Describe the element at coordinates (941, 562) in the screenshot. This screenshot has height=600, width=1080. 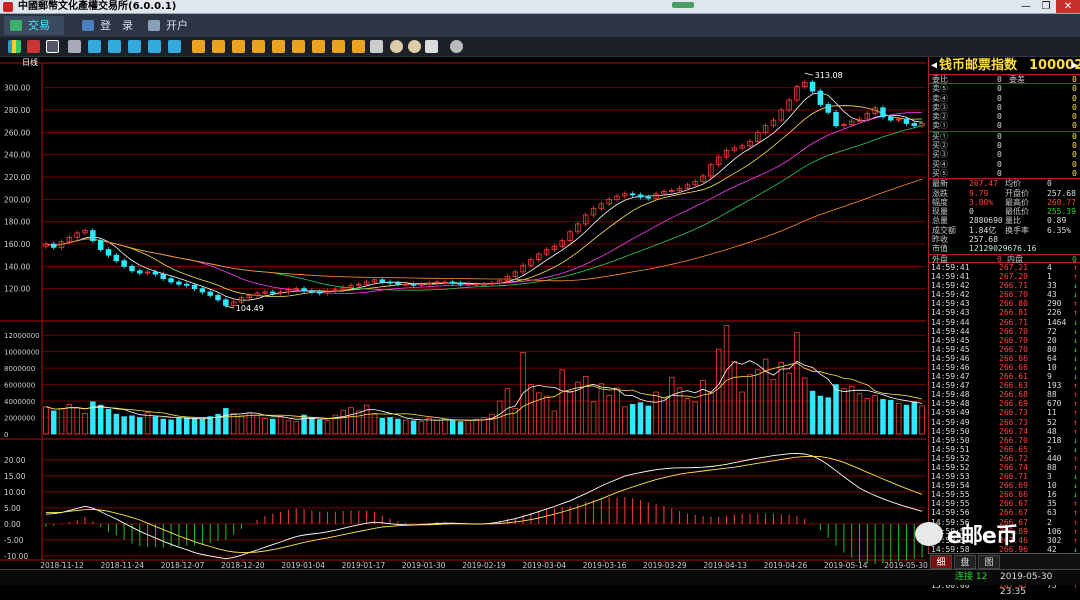
I see `tab-detail: 细` at that location.